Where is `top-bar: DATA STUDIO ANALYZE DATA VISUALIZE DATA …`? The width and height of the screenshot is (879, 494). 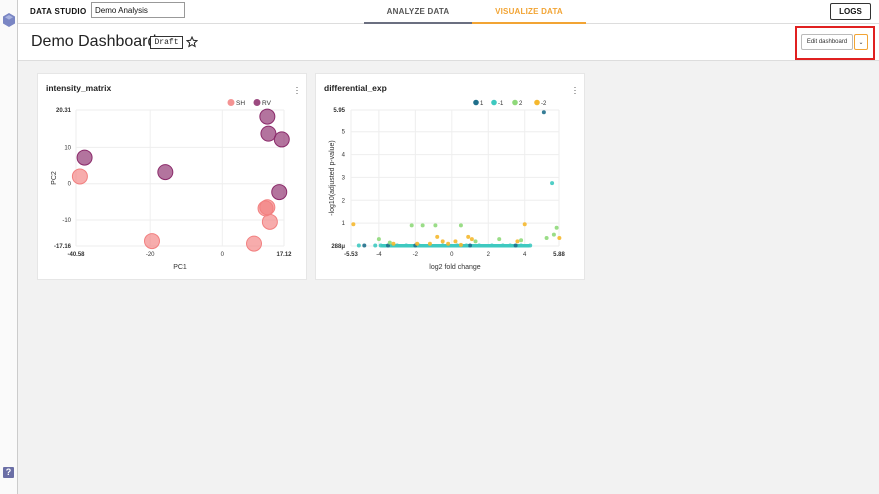
top-bar: DATA STUDIO ANALYZE DATA VISUALIZE DATA … is located at coordinates (448, 12).